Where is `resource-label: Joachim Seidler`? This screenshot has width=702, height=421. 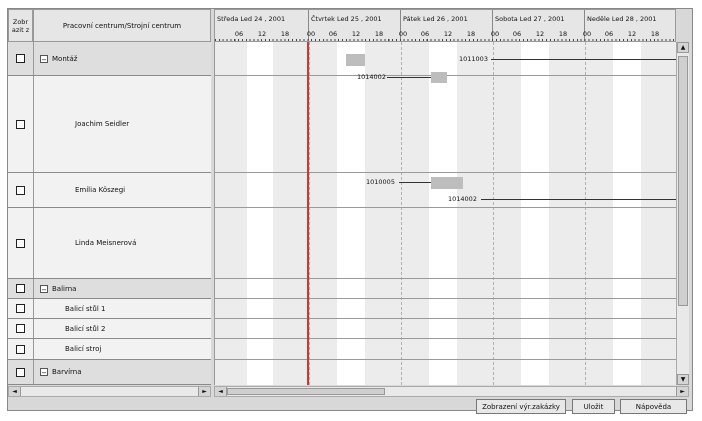 resource-label: Joachim Seidler is located at coordinates (102, 124).